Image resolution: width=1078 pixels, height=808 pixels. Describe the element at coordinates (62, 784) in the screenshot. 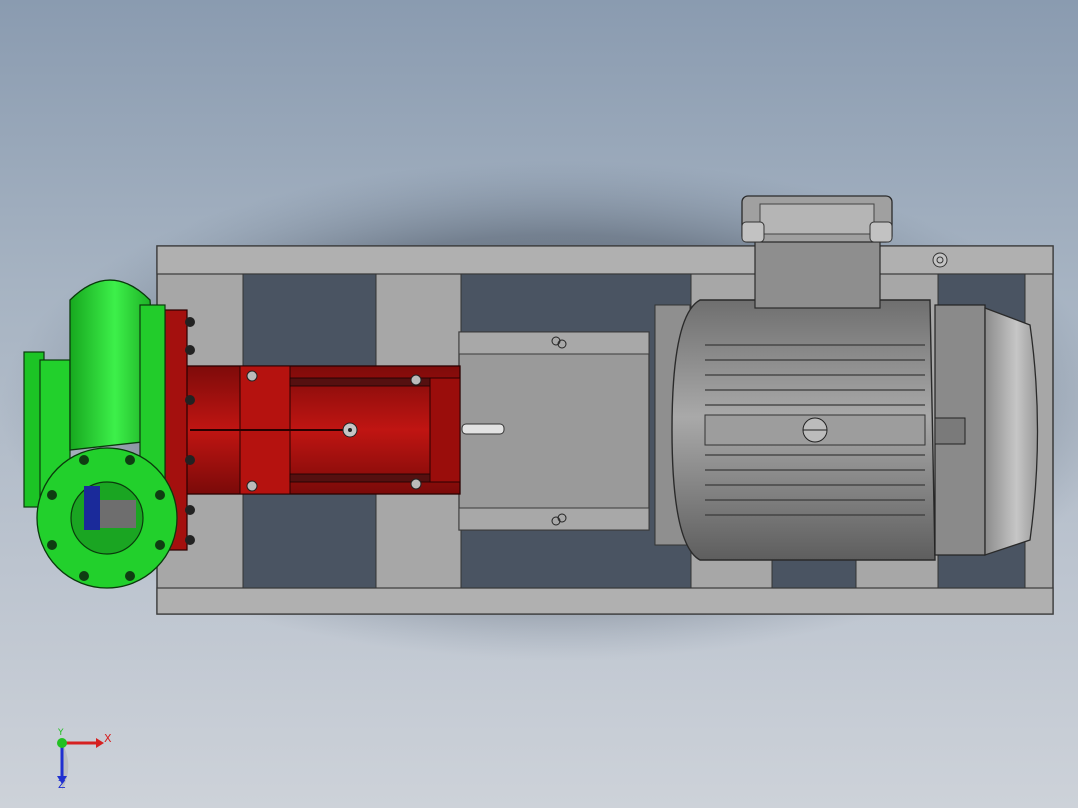

I see `triad-z-label: Z` at that location.